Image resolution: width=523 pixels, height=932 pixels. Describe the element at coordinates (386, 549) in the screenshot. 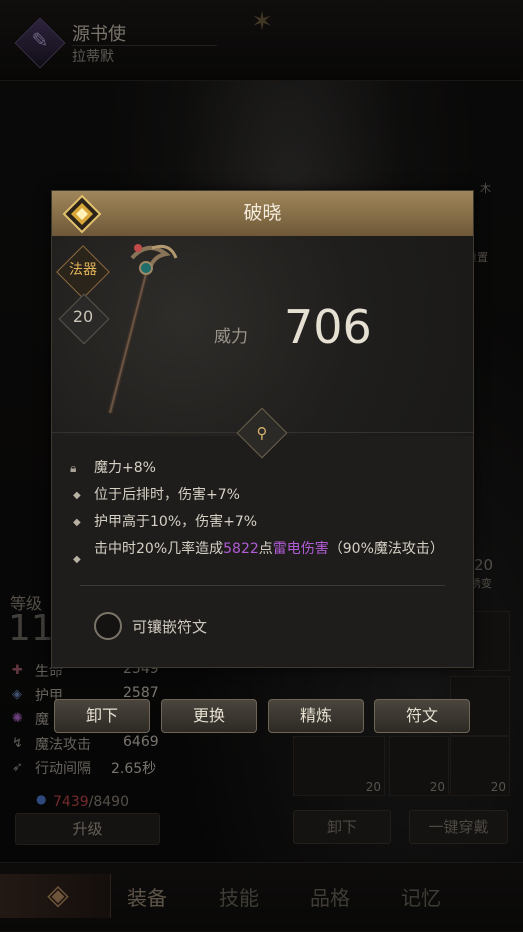

I see `attribute-text: （90%魔法攻击）` at that location.